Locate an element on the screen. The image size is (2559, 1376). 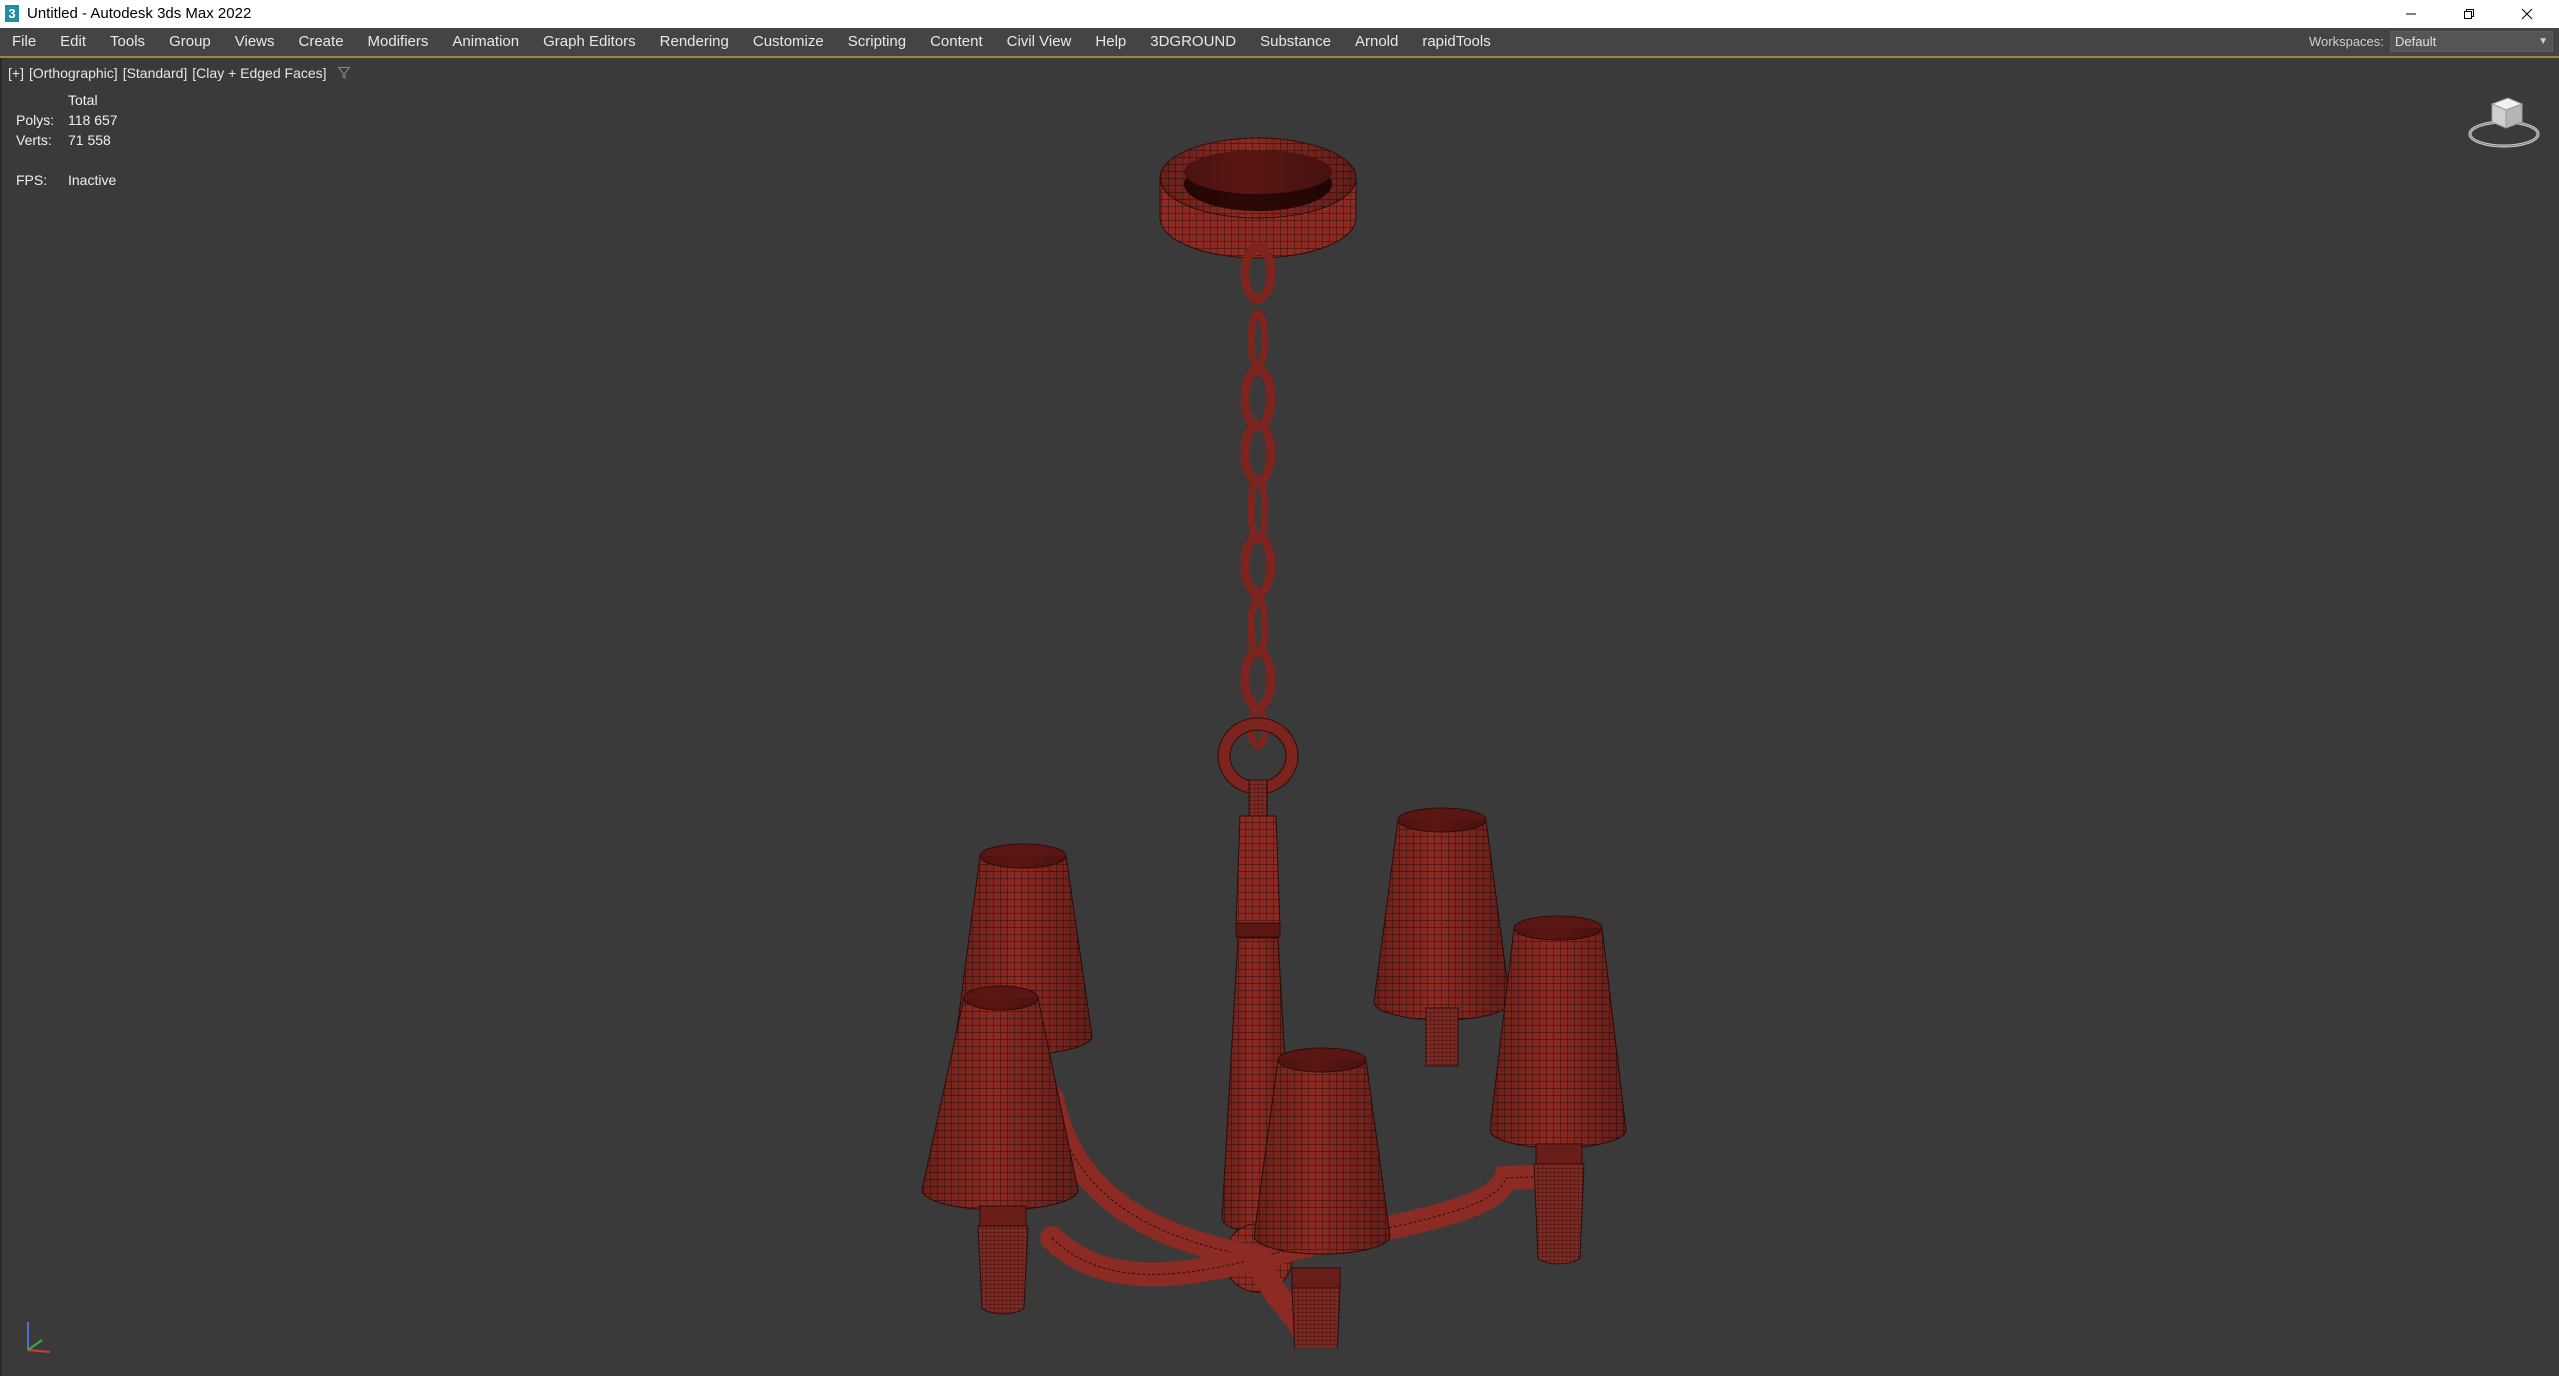
menu-animation: Animation is located at coordinates (485, 42).